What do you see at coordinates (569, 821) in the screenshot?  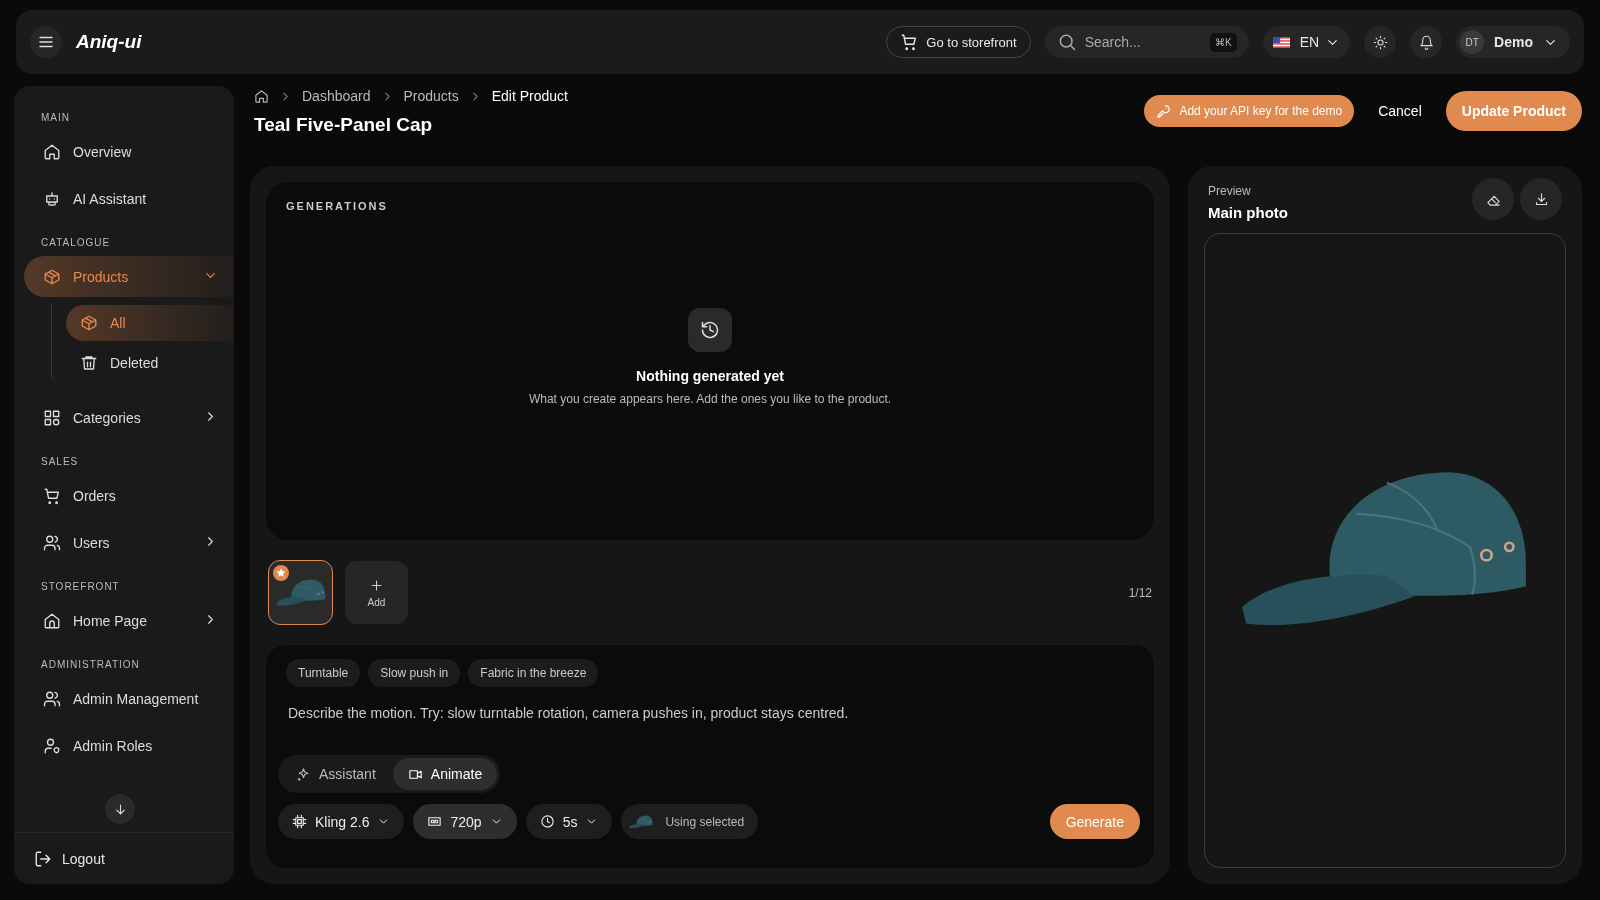 I see `option-dropdown: 5s` at bounding box center [569, 821].